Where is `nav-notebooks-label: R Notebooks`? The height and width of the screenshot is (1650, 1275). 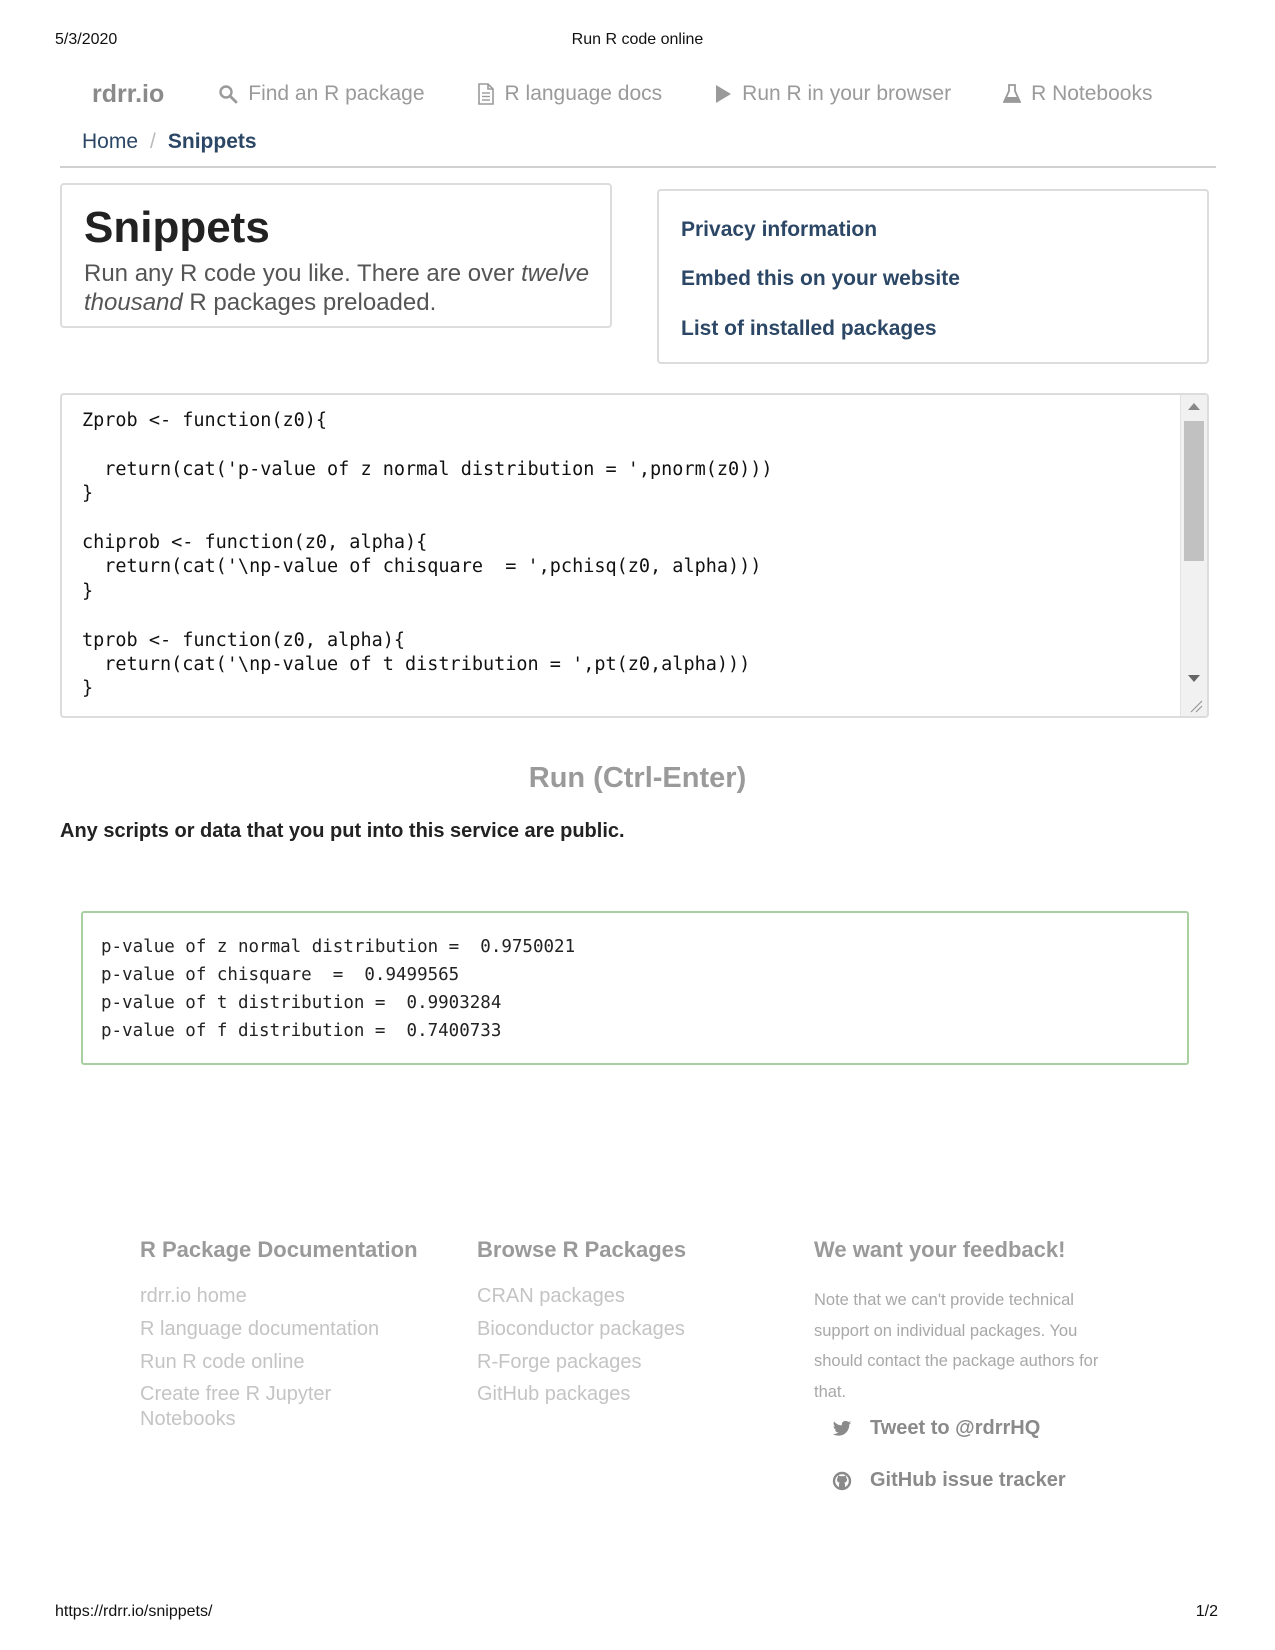 nav-notebooks-label: R Notebooks is located at coordinates (1092, 93).